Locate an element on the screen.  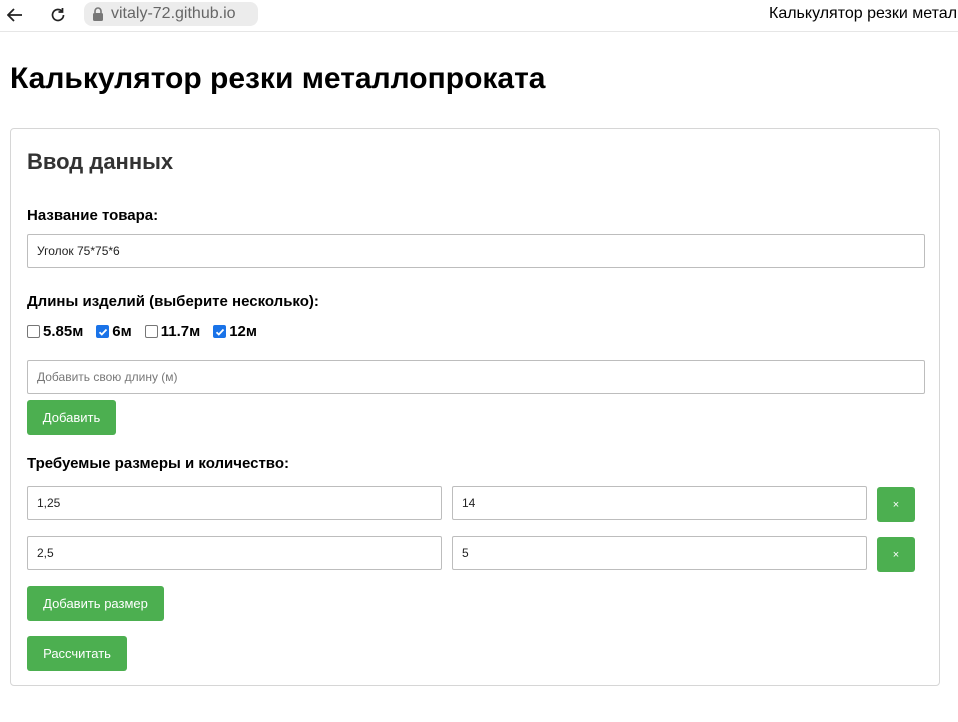
address-bar: vitaly-72.github.io is located at coordinates (171, 14).